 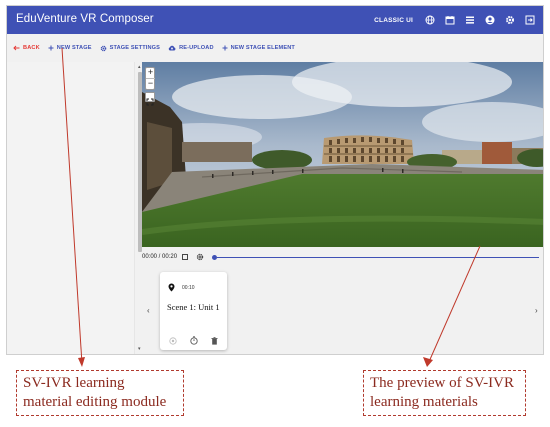 I want to click on preview-annotation: The preview of SV-IVR learning materials, so click(x=444, y=393).